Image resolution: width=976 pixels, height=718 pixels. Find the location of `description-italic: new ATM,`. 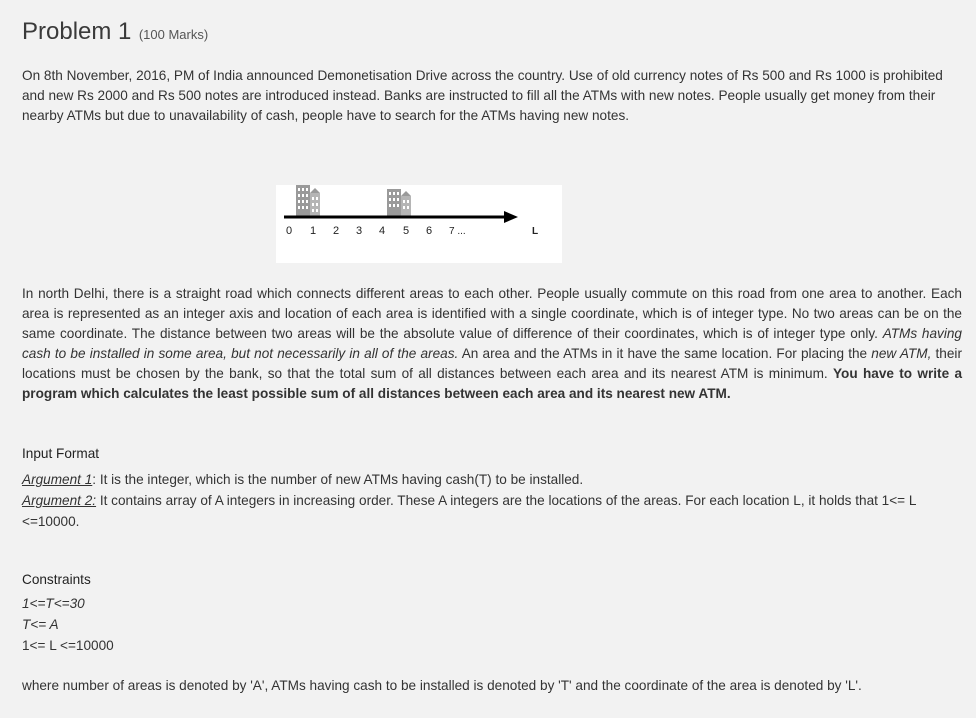

description-italic: new ATM, is located at coordinates (901, 353).